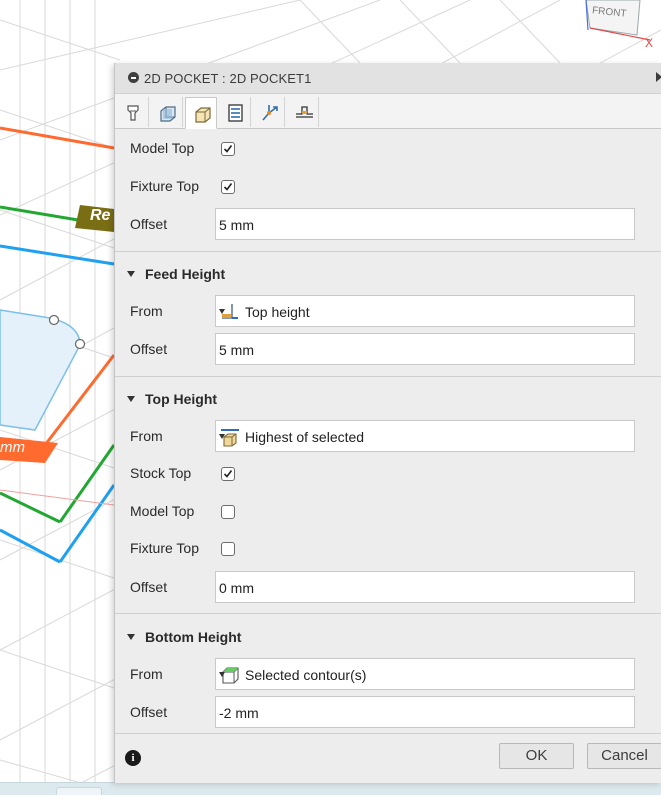 The width and height of the screenshot is (661, 799). I want to click on top-height-header: Top Height, so click(172, 399).